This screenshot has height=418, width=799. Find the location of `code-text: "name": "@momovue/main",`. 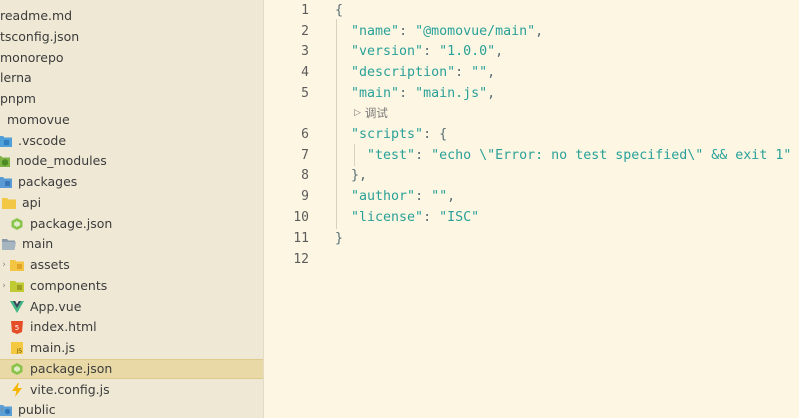

code-text: "name": "@momovue/main", is located at coordinates (439, 31).